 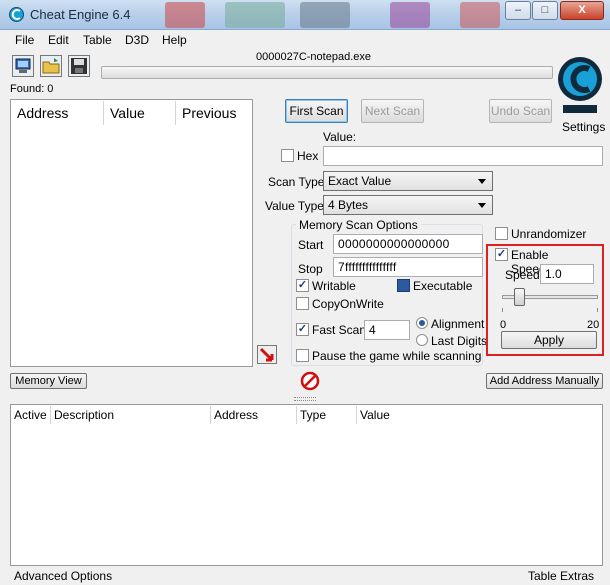 What do you see at coordinates (567, 274) in the screenshot?
I see `speed-input: 1.0` at bounding box center [567, 274].